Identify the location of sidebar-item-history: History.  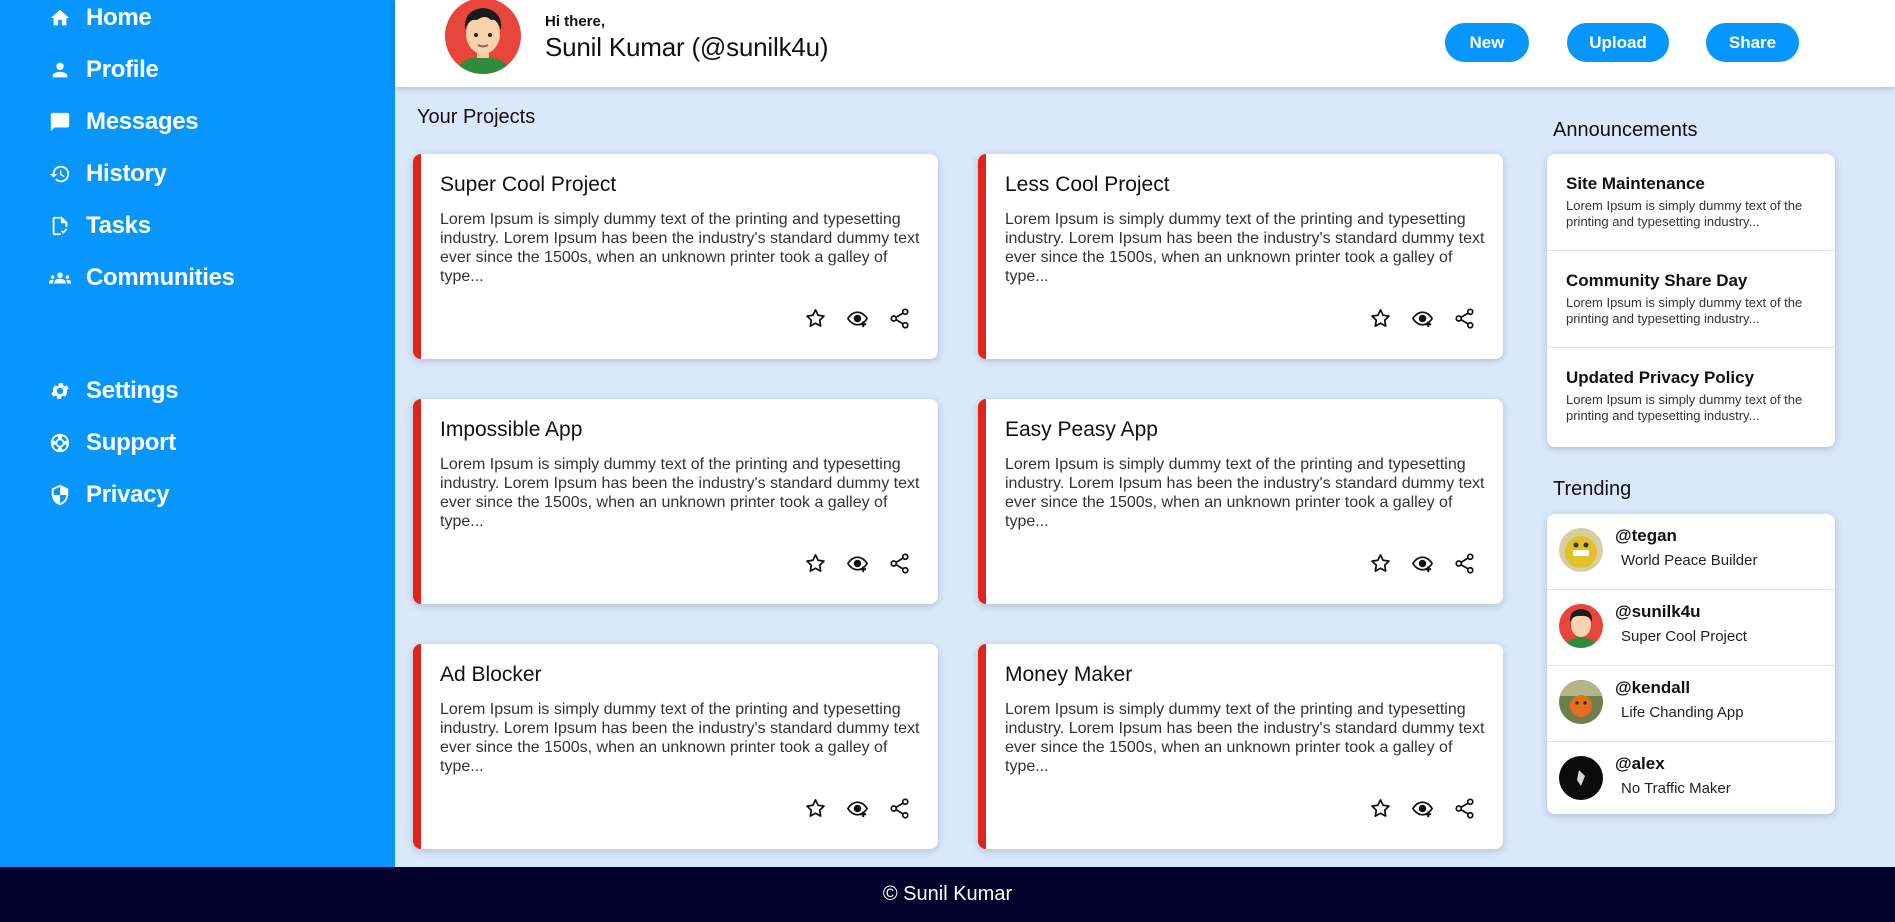
(107, 174).